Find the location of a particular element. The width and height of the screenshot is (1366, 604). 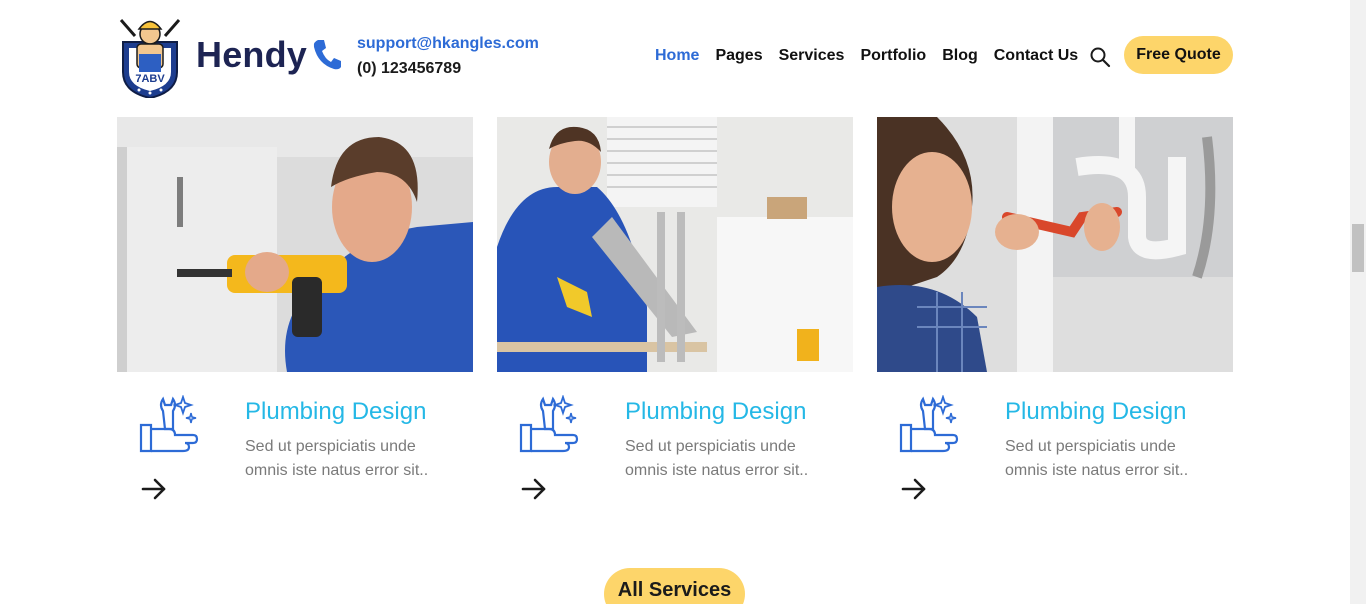

service-photo-drilling is located at coordinates (295, 244).